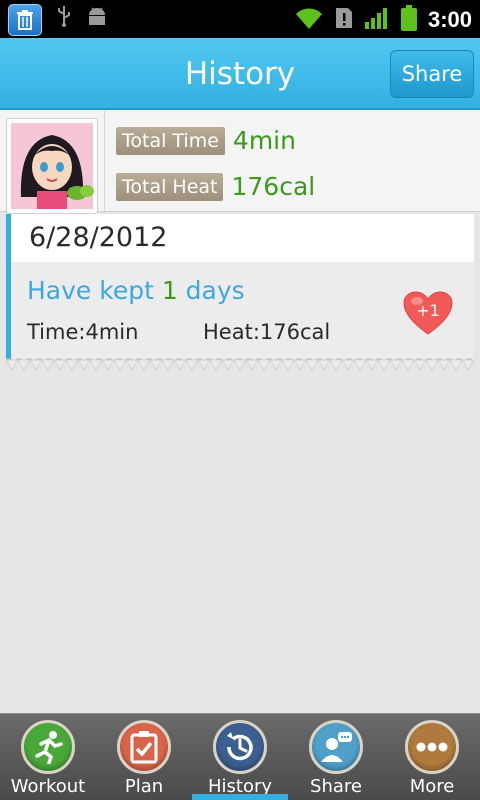  Describe the element at coordinates (25, 20) in the screenshot. I see `trash-icon` at that location.